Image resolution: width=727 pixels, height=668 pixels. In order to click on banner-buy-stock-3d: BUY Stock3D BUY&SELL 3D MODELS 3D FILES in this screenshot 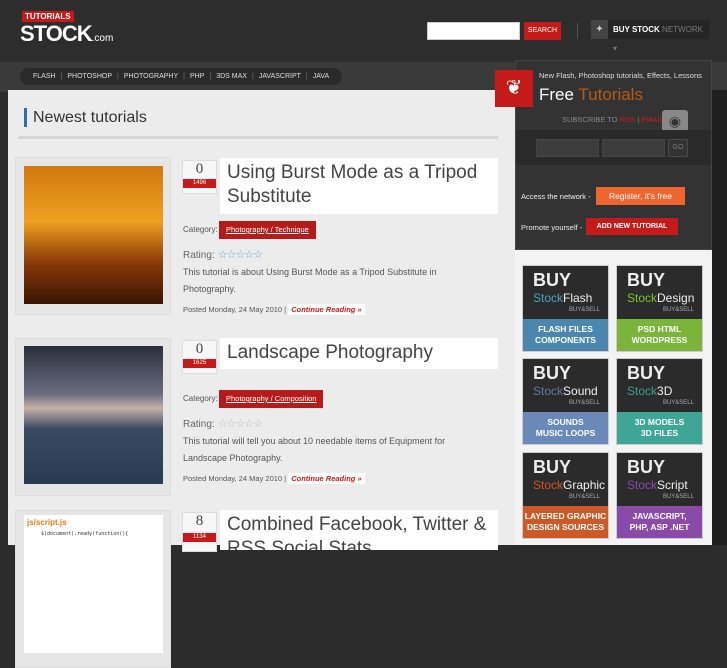, I will do `click(659, 401)`.